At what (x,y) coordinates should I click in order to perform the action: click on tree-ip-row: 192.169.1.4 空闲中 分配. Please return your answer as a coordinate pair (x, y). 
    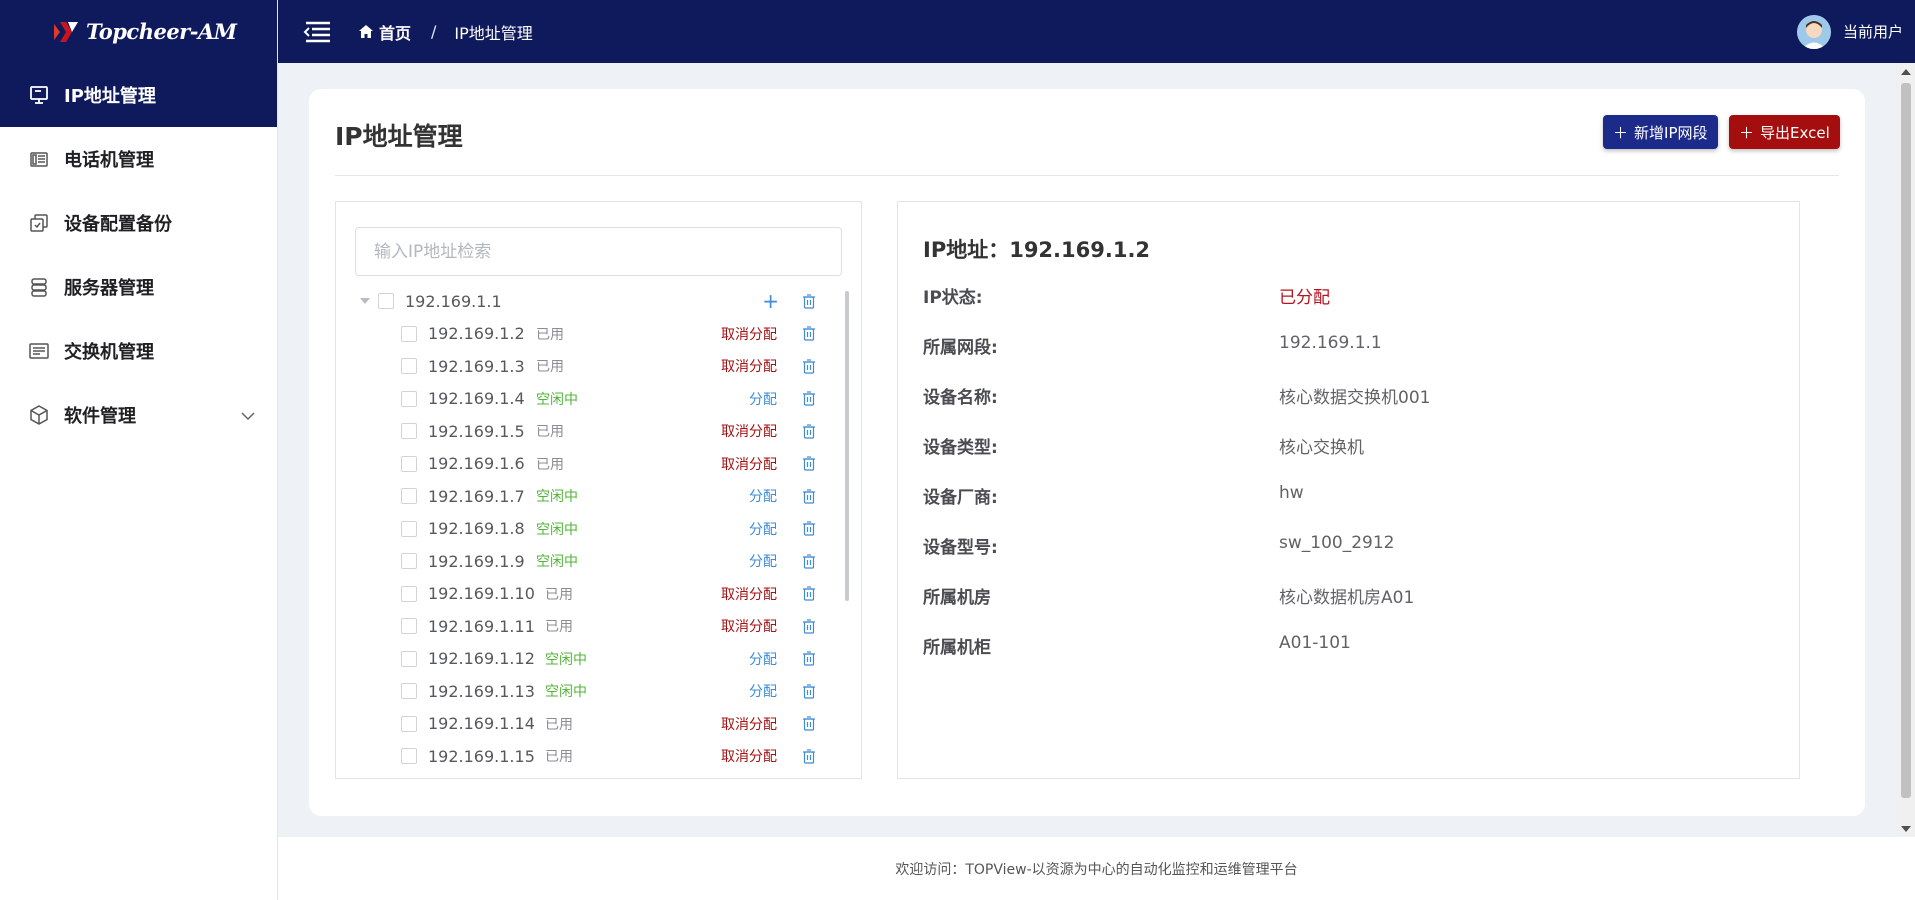
    Looking at the image, I should click on (591, 399).